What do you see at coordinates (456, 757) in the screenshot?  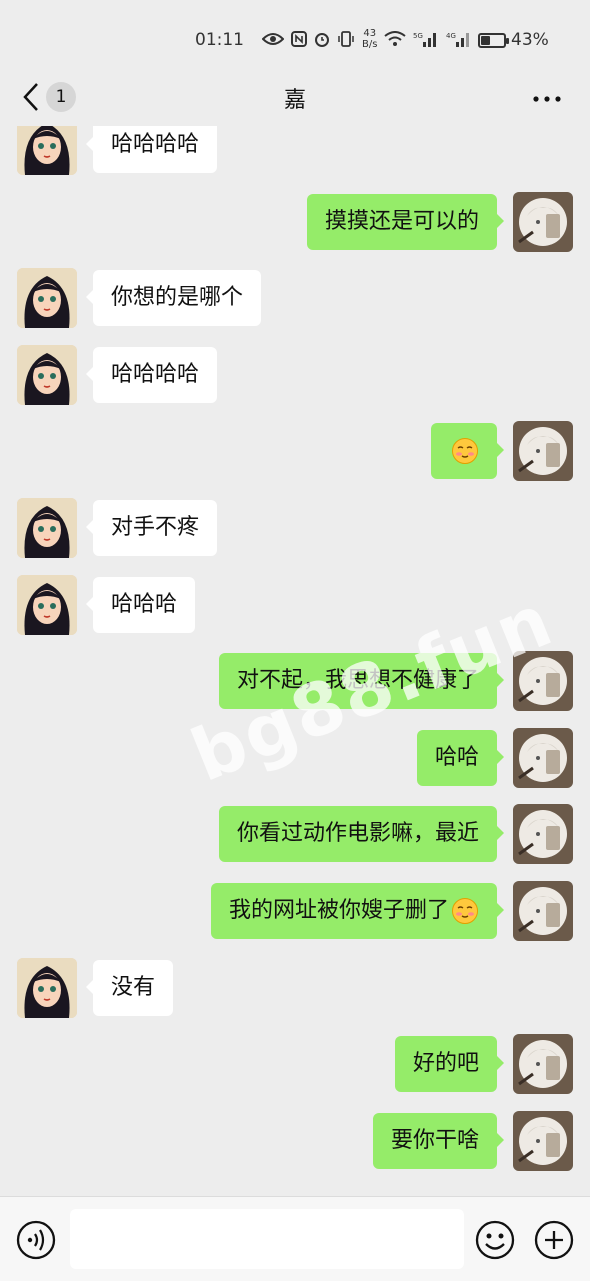 I see `message-text: 哈哈` at bounding box center [456, 757].